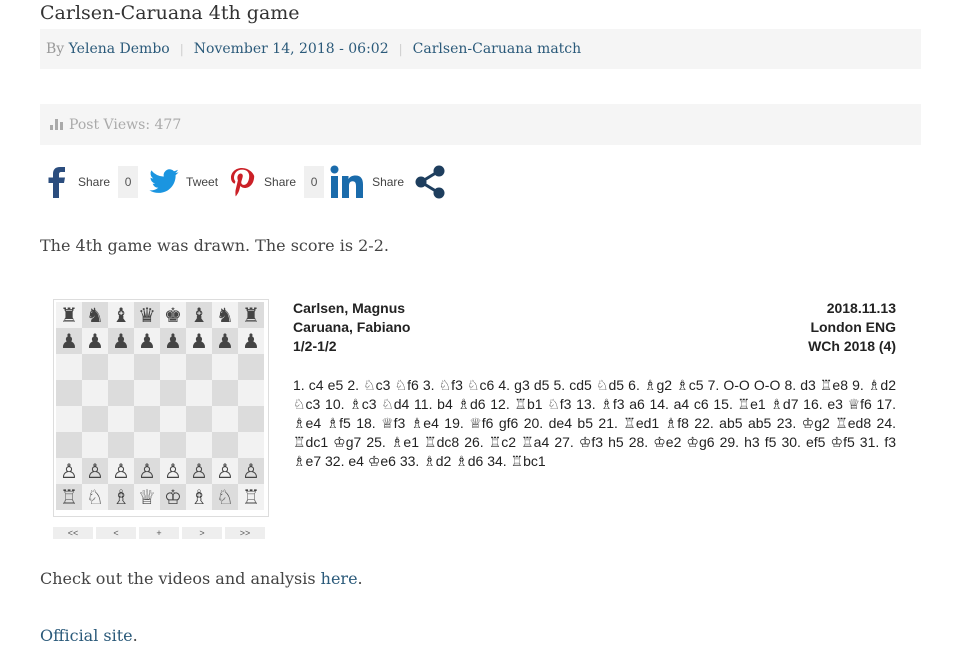  I want to click on linkedin-share-button: Share, so click(367, 182).